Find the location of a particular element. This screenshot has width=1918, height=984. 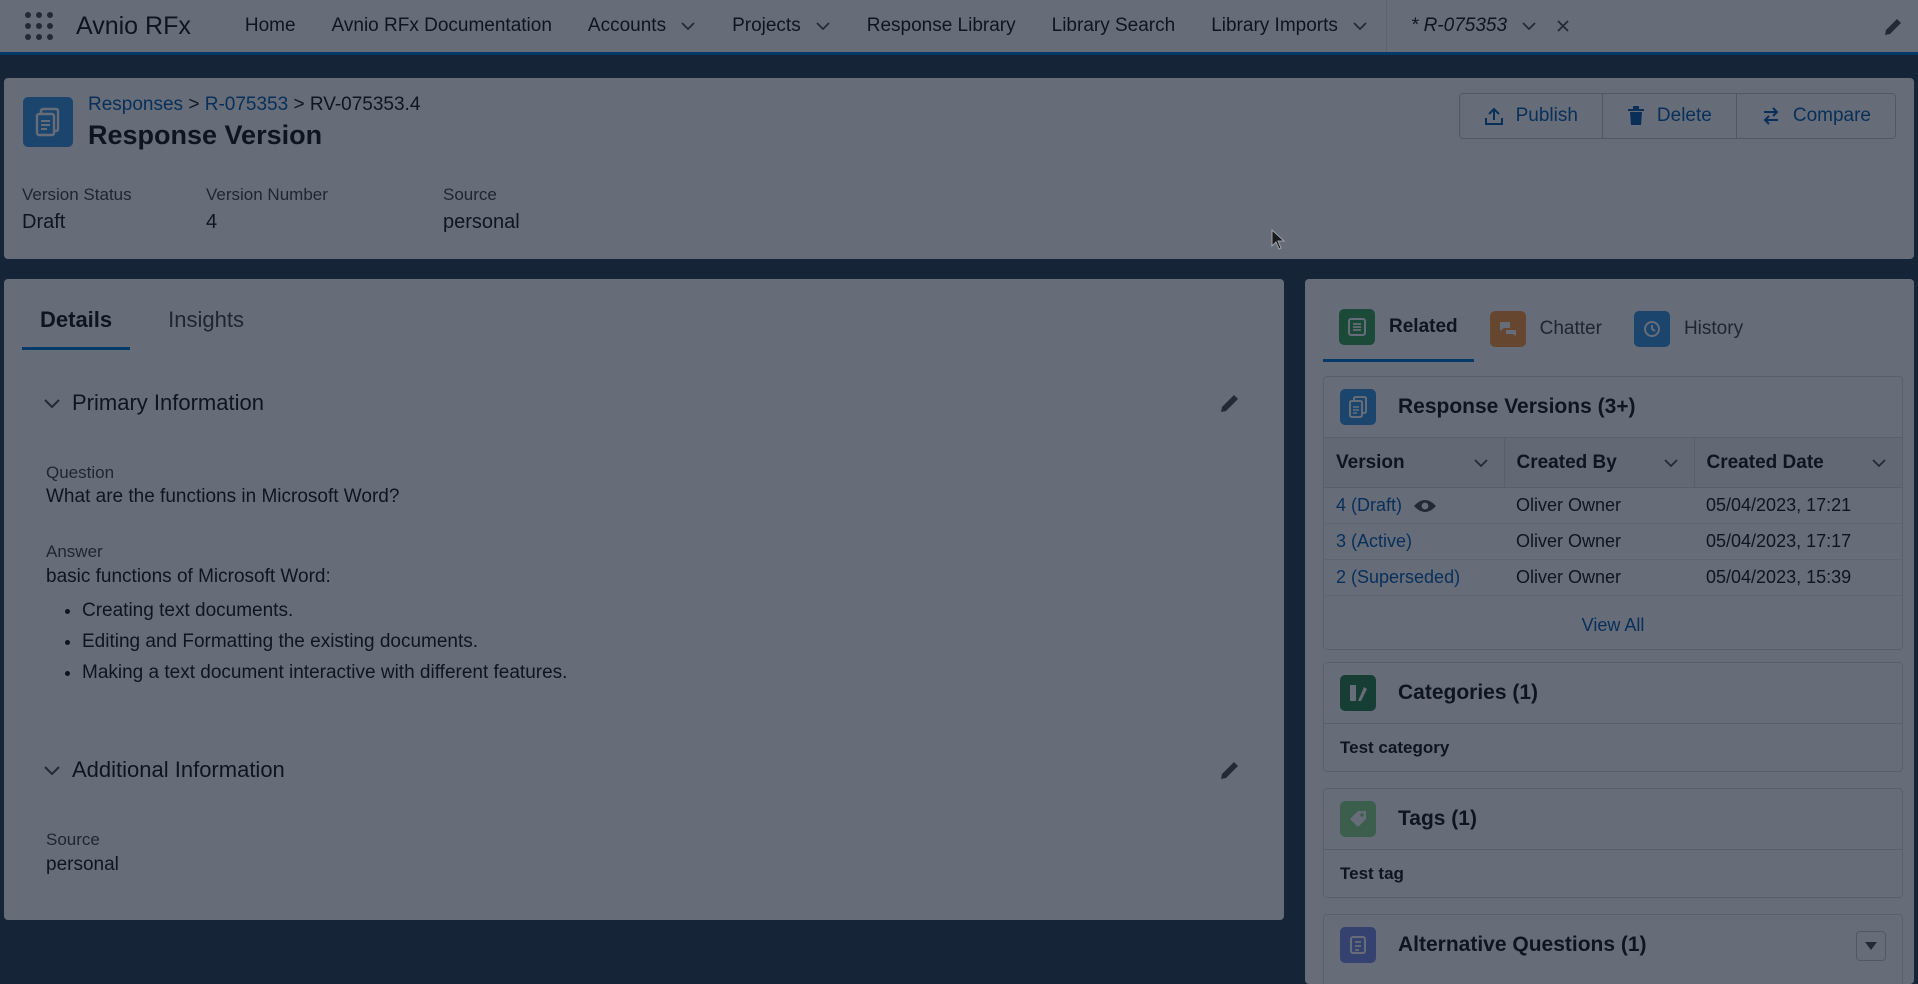

version-link: 4 (Draft) is located at coordinates (1414, 505).